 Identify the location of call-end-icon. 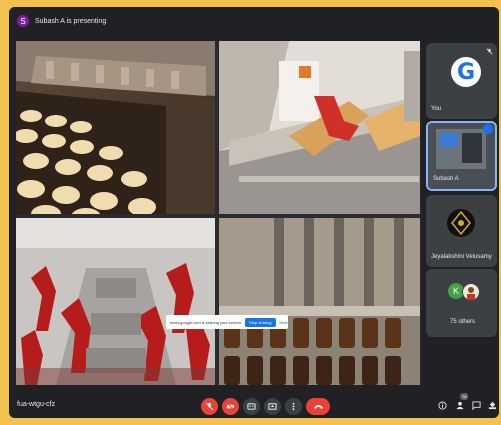
(318, 407).